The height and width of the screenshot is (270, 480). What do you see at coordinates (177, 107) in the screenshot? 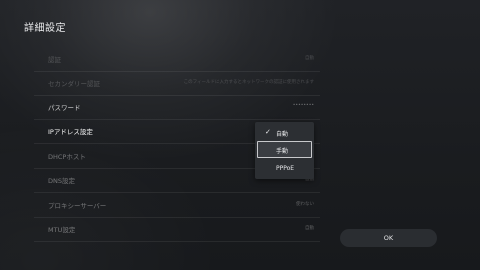
I see `setting-row-password: パスワード ••••••••` at bounding box center [177, 107].